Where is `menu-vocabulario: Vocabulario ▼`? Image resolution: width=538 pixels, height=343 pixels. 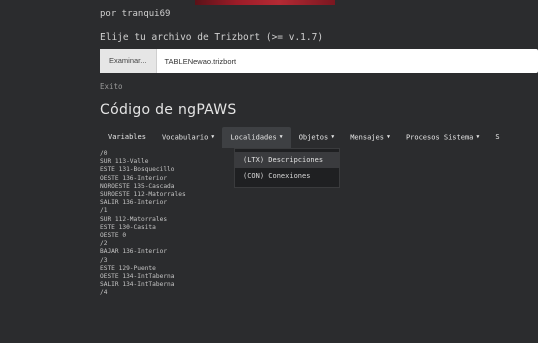
menu-vocabulario: Vocabulario ▼ is located at coordinates (188, 137).